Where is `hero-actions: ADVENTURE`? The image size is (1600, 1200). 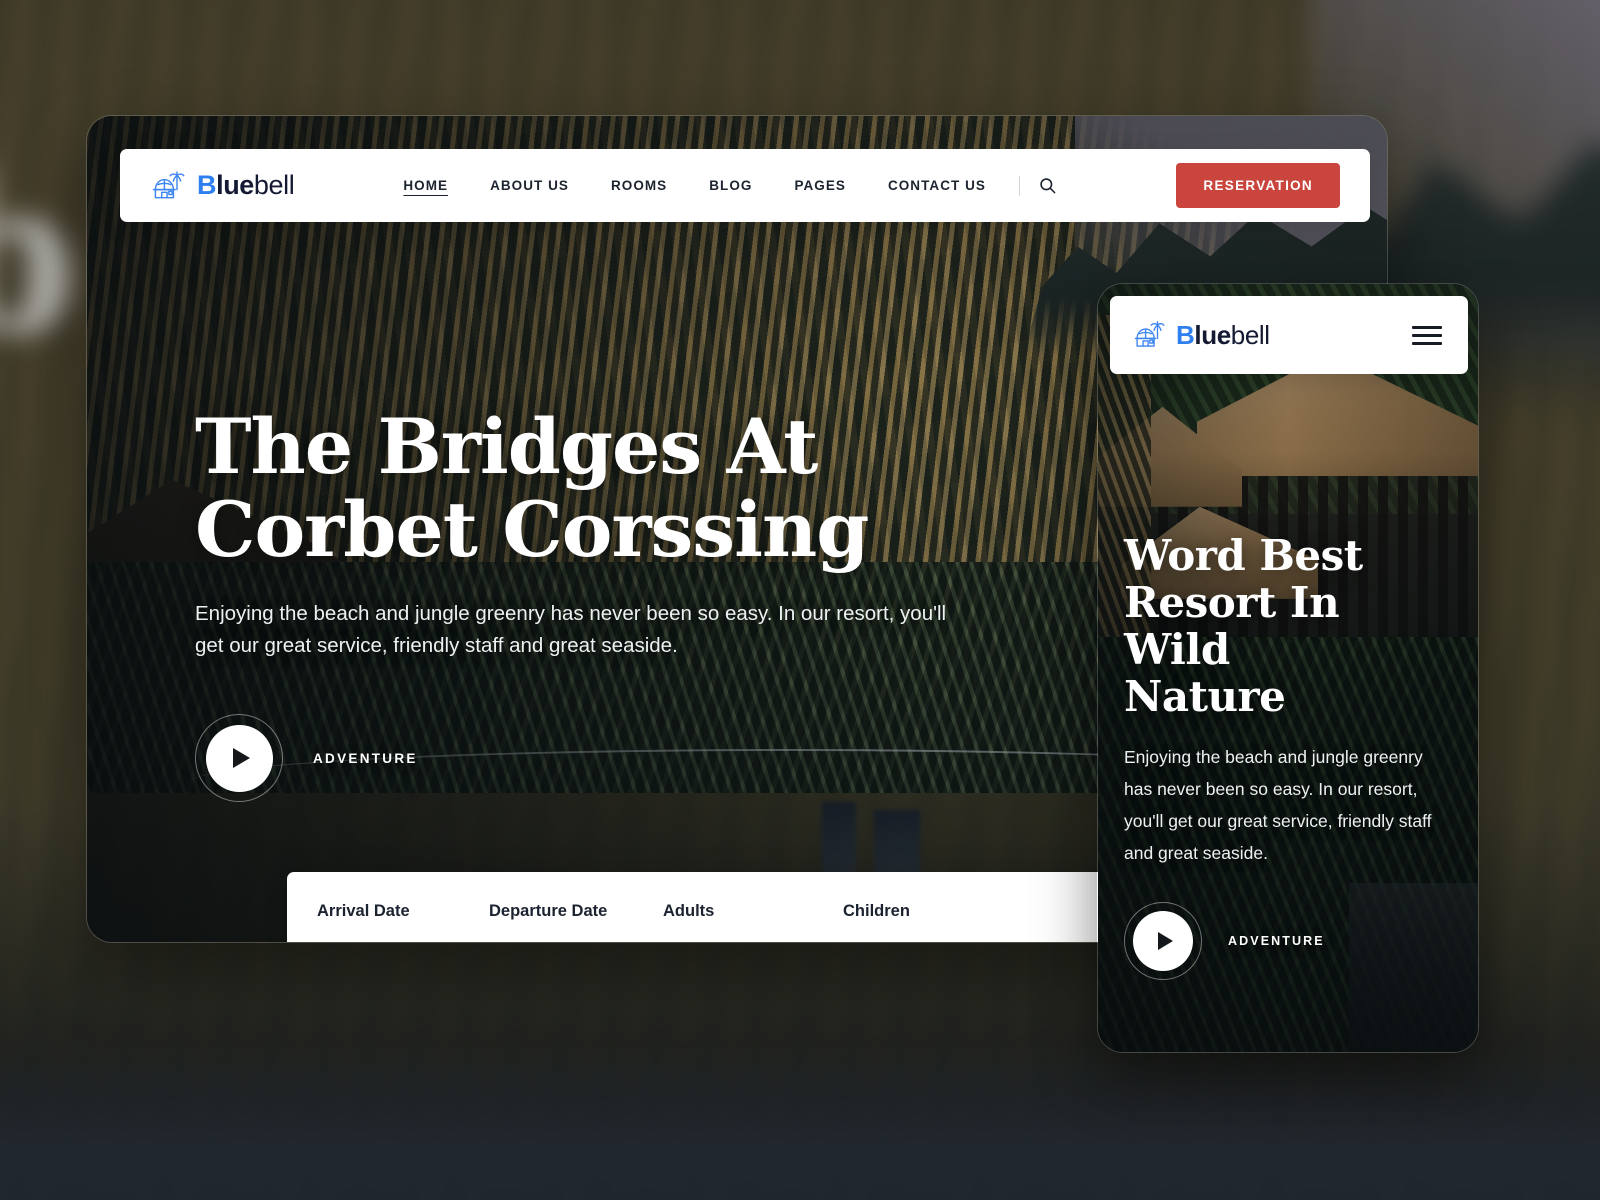
hero-actions: ADVENTURE is located at coordinates (575, 758).